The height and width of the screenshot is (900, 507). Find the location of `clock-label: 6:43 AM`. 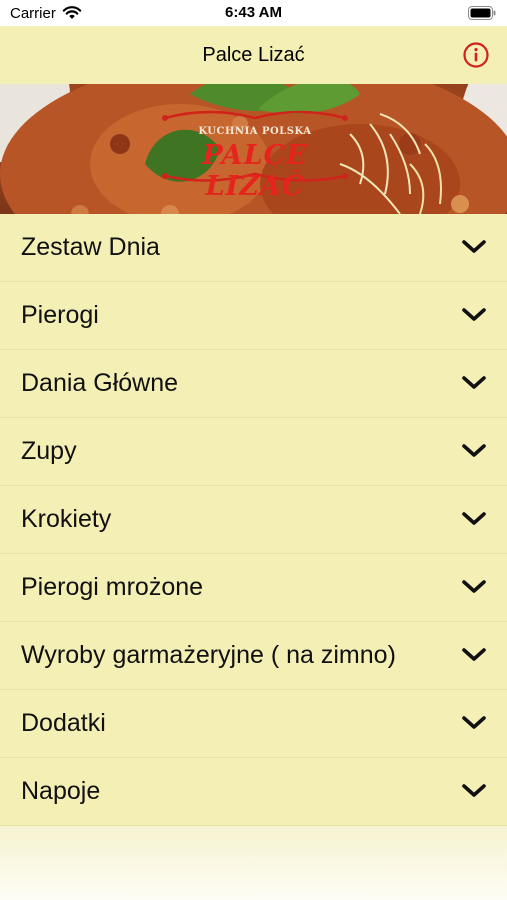

clock-label: 6:43 AM is located at coordinates (253, 12).